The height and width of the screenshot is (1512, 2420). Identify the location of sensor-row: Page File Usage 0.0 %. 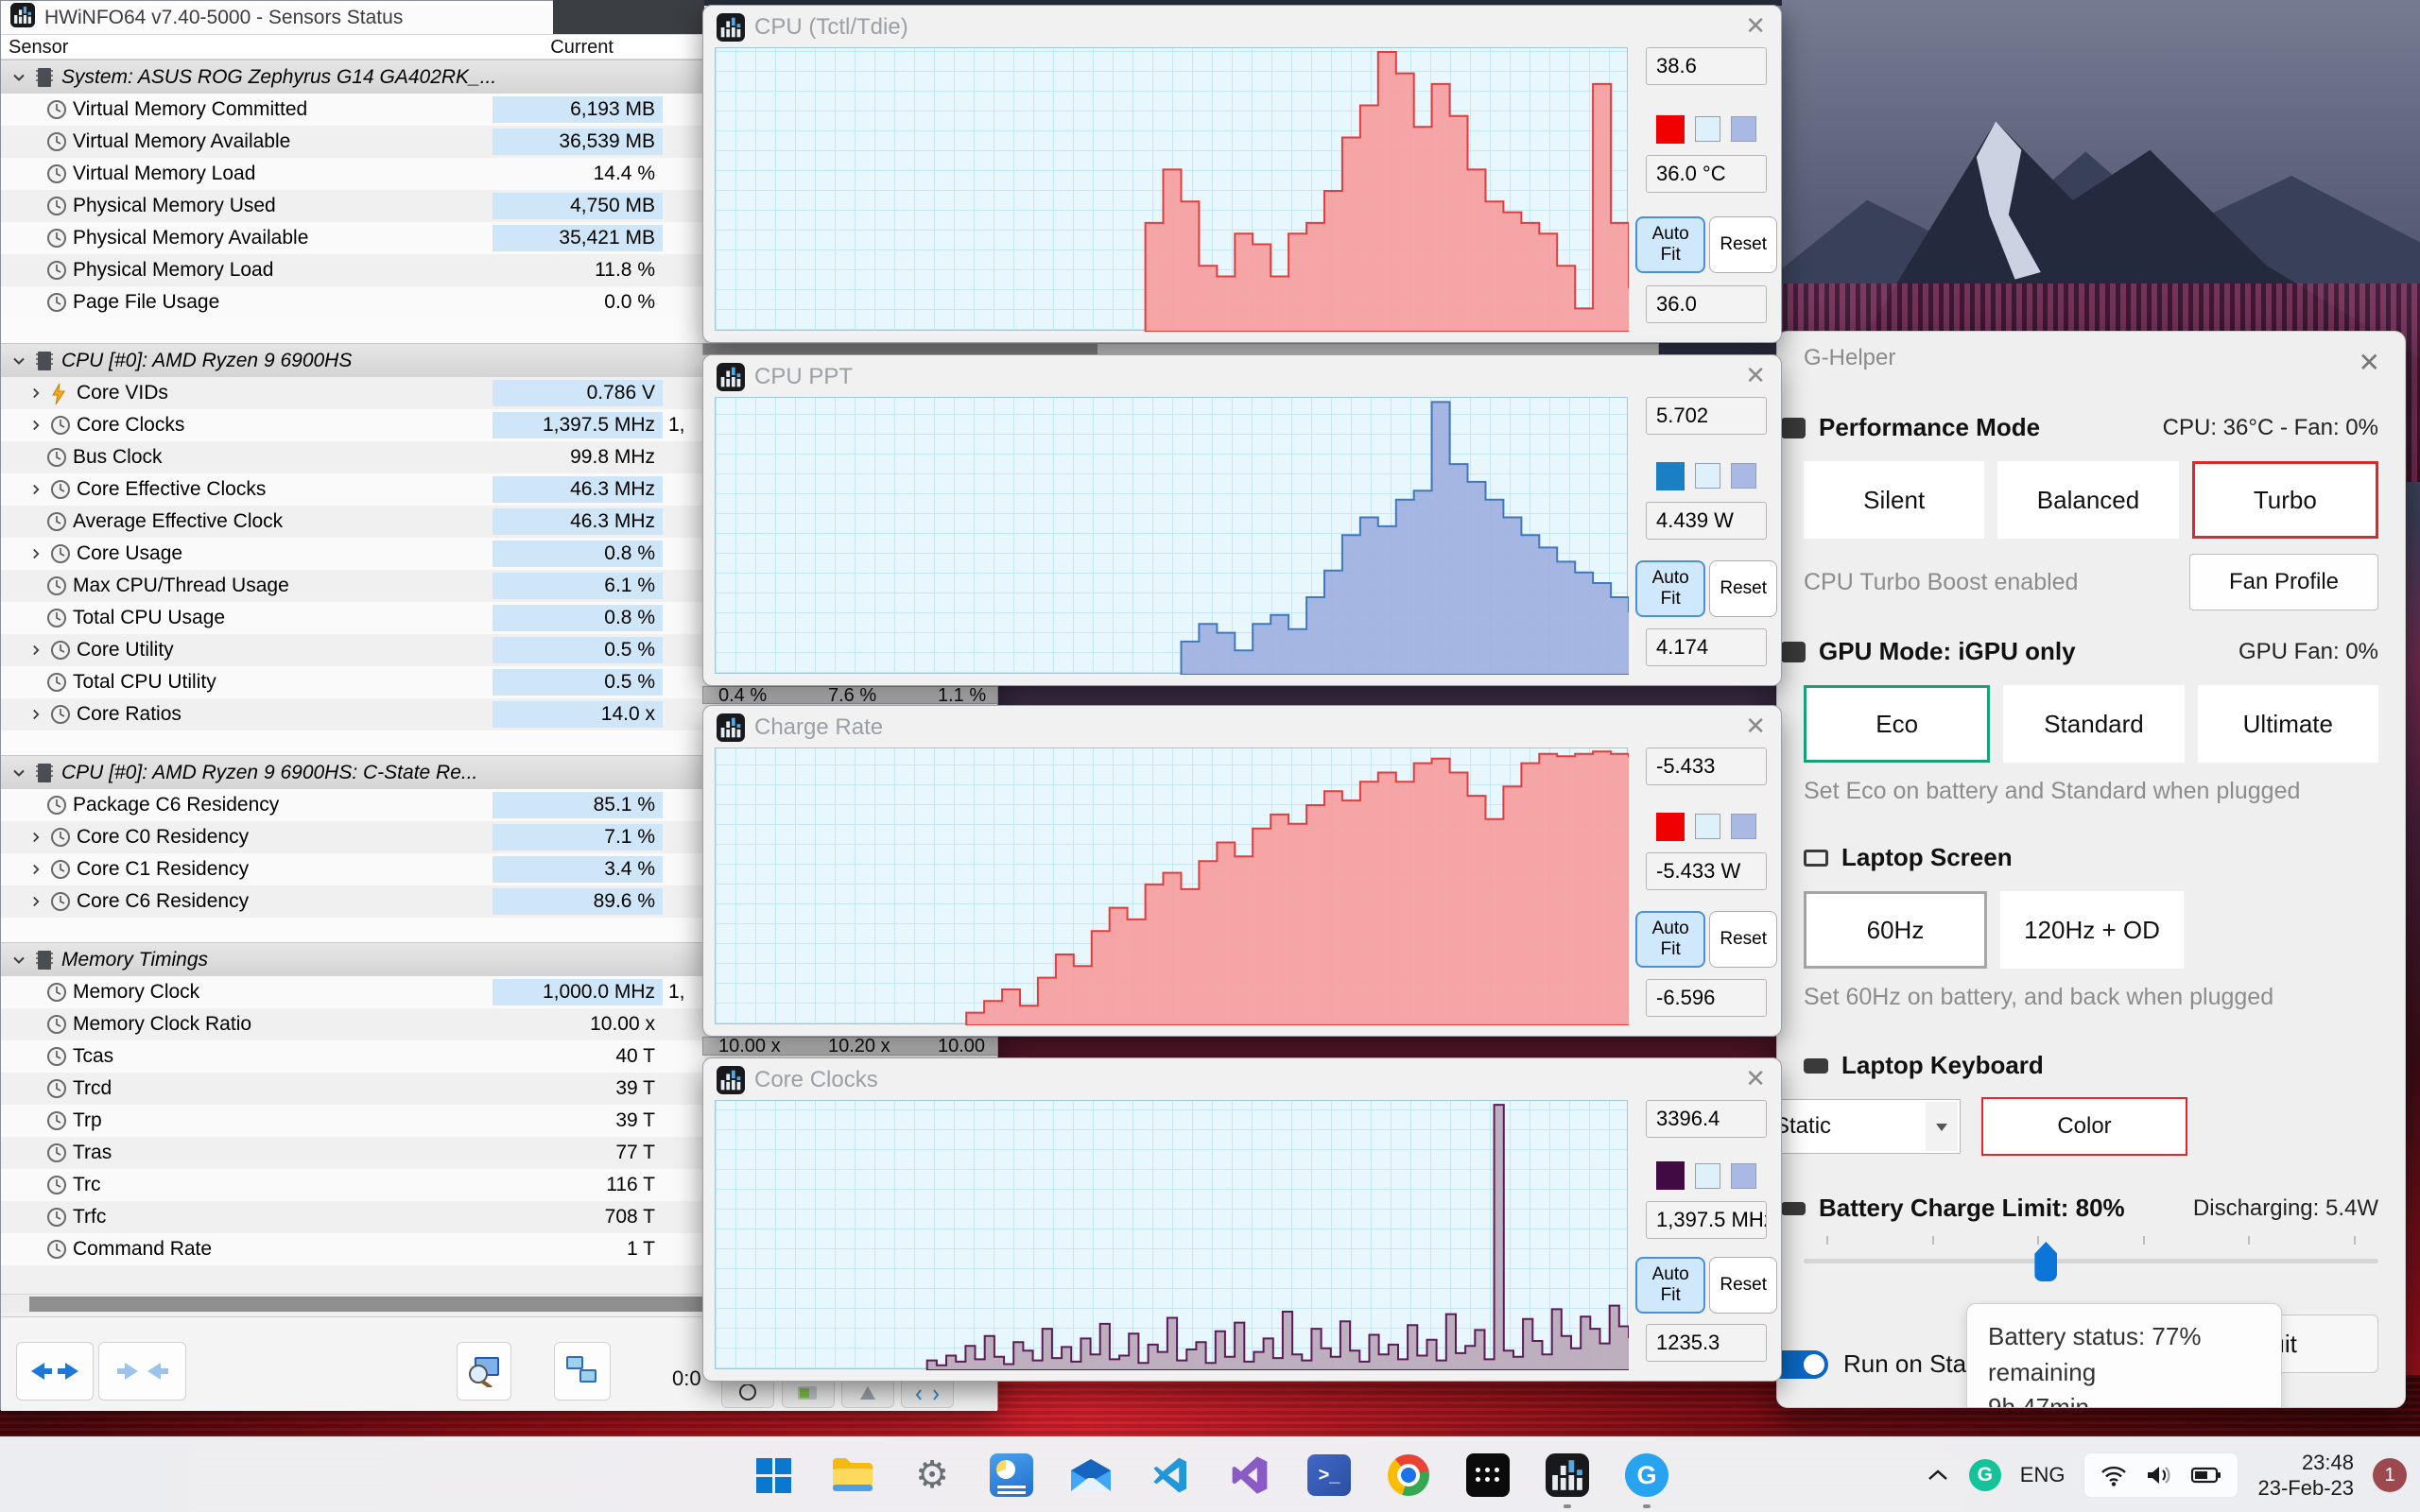
(353, 302).